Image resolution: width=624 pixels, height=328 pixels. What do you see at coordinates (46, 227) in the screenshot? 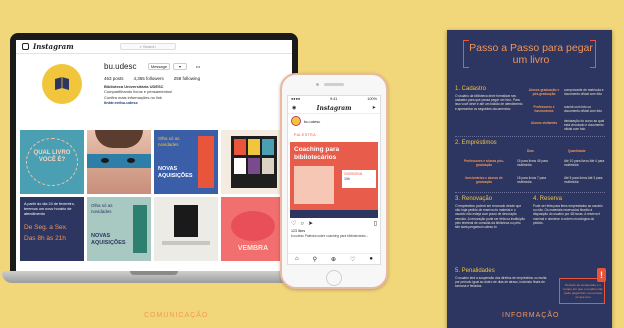
I see `tile-days: De Seg. a Sex.` at bounding box center [46, 227].